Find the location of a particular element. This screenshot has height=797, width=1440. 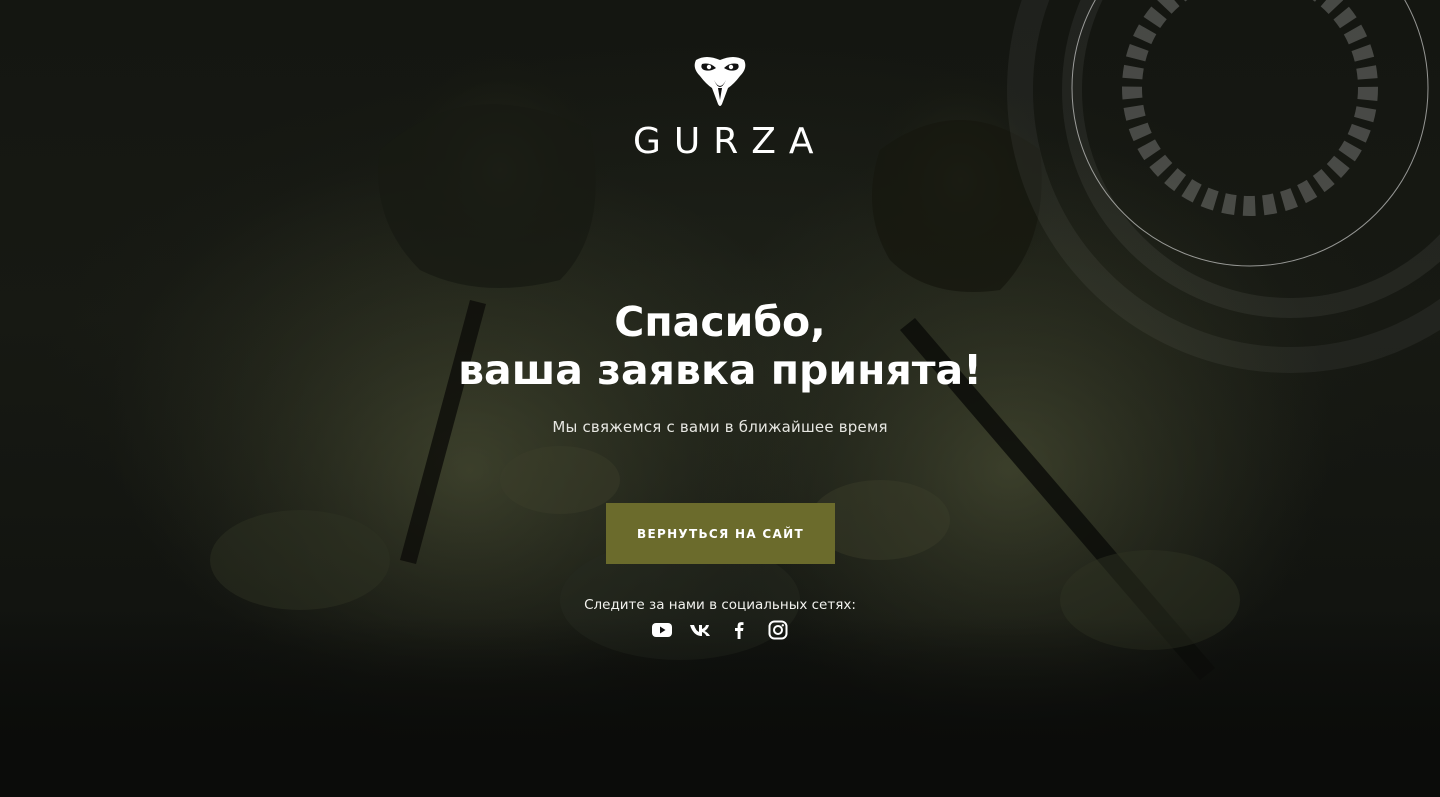

youtube-icon is located at coordinates (662, 630).